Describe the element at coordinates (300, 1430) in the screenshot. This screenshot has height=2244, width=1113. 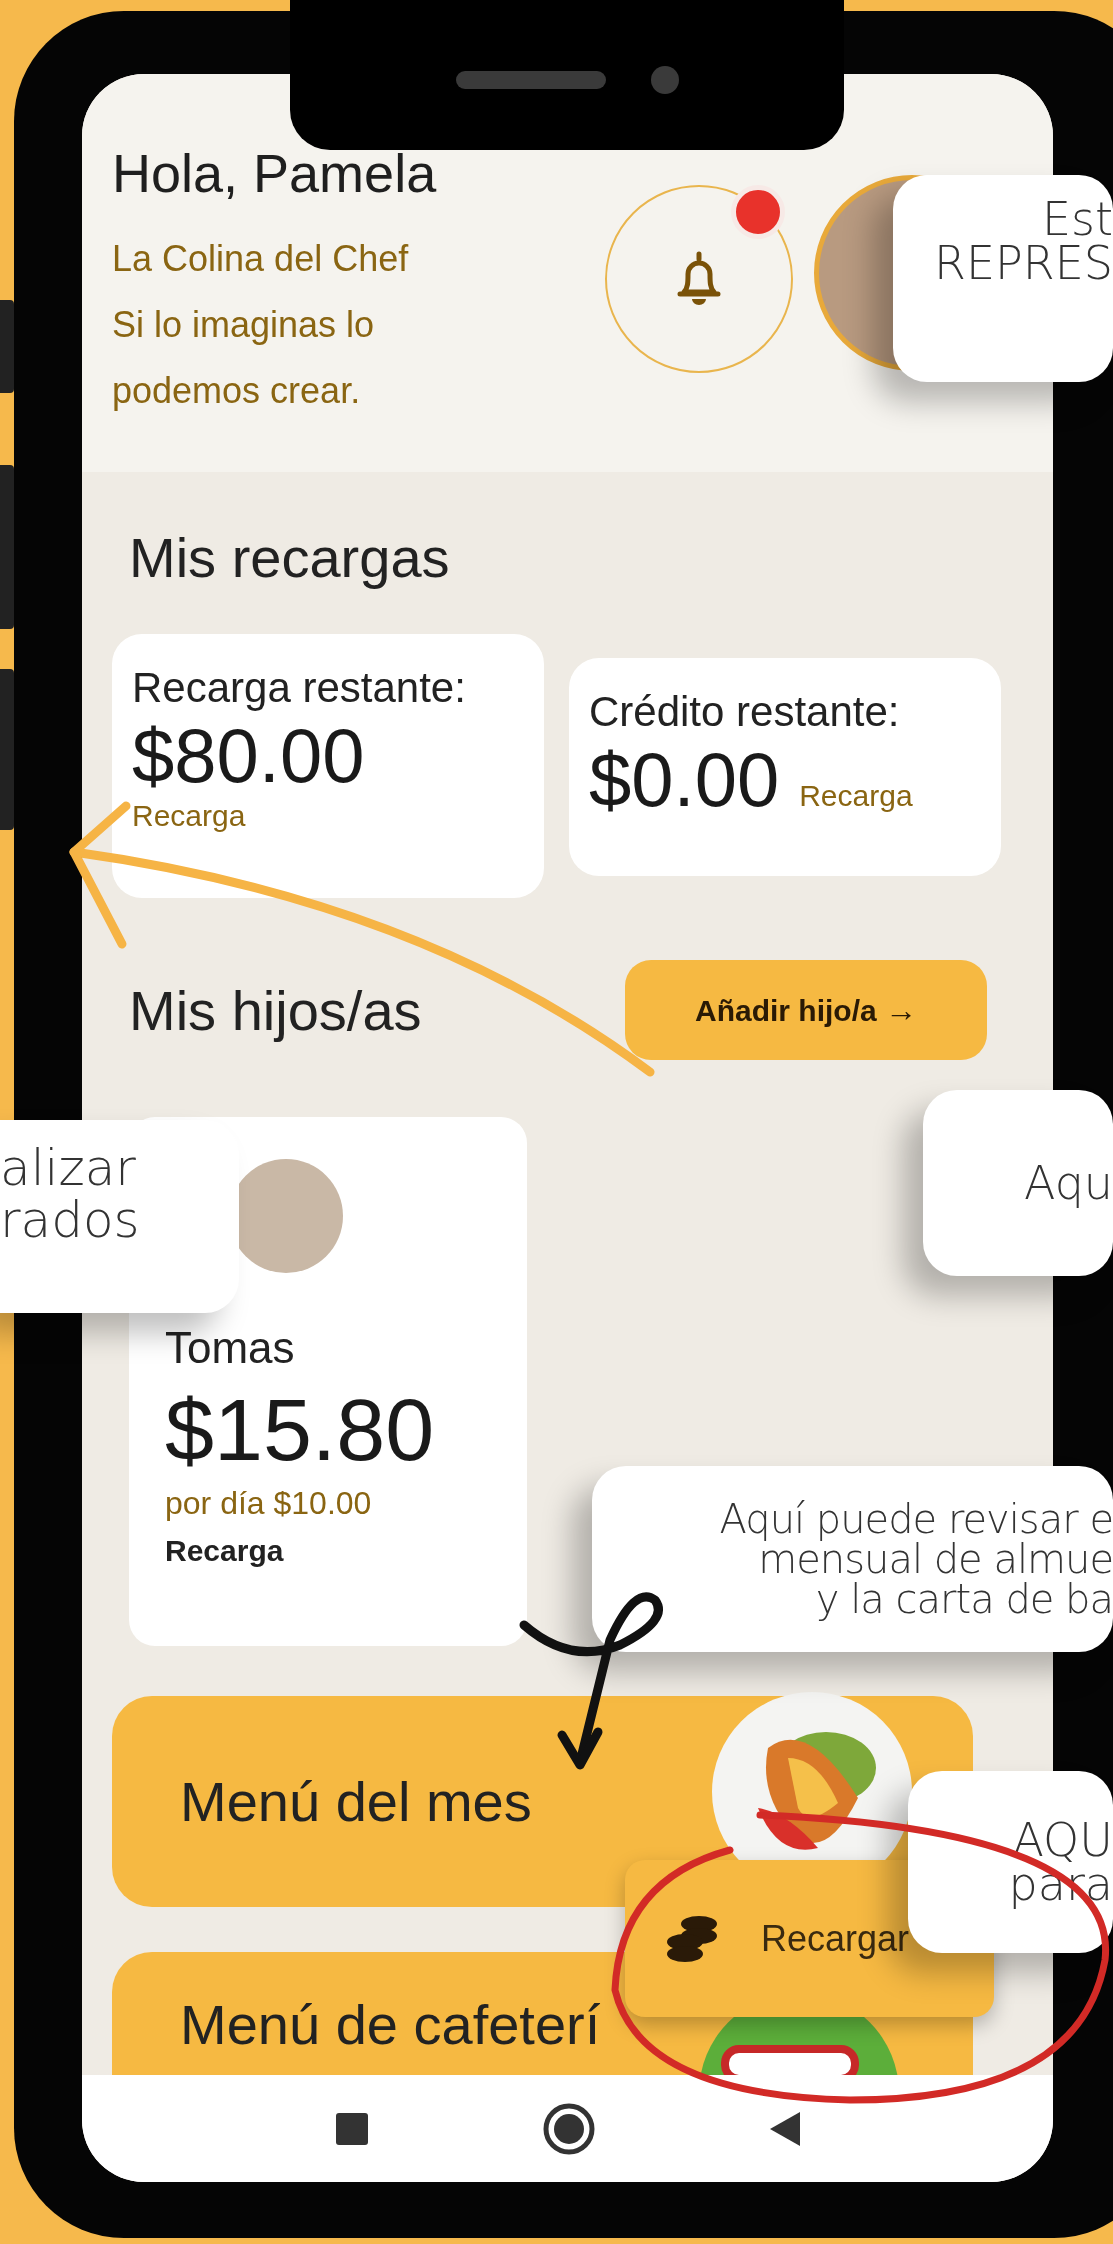
I see `balance-amount: $15.80` at that location.